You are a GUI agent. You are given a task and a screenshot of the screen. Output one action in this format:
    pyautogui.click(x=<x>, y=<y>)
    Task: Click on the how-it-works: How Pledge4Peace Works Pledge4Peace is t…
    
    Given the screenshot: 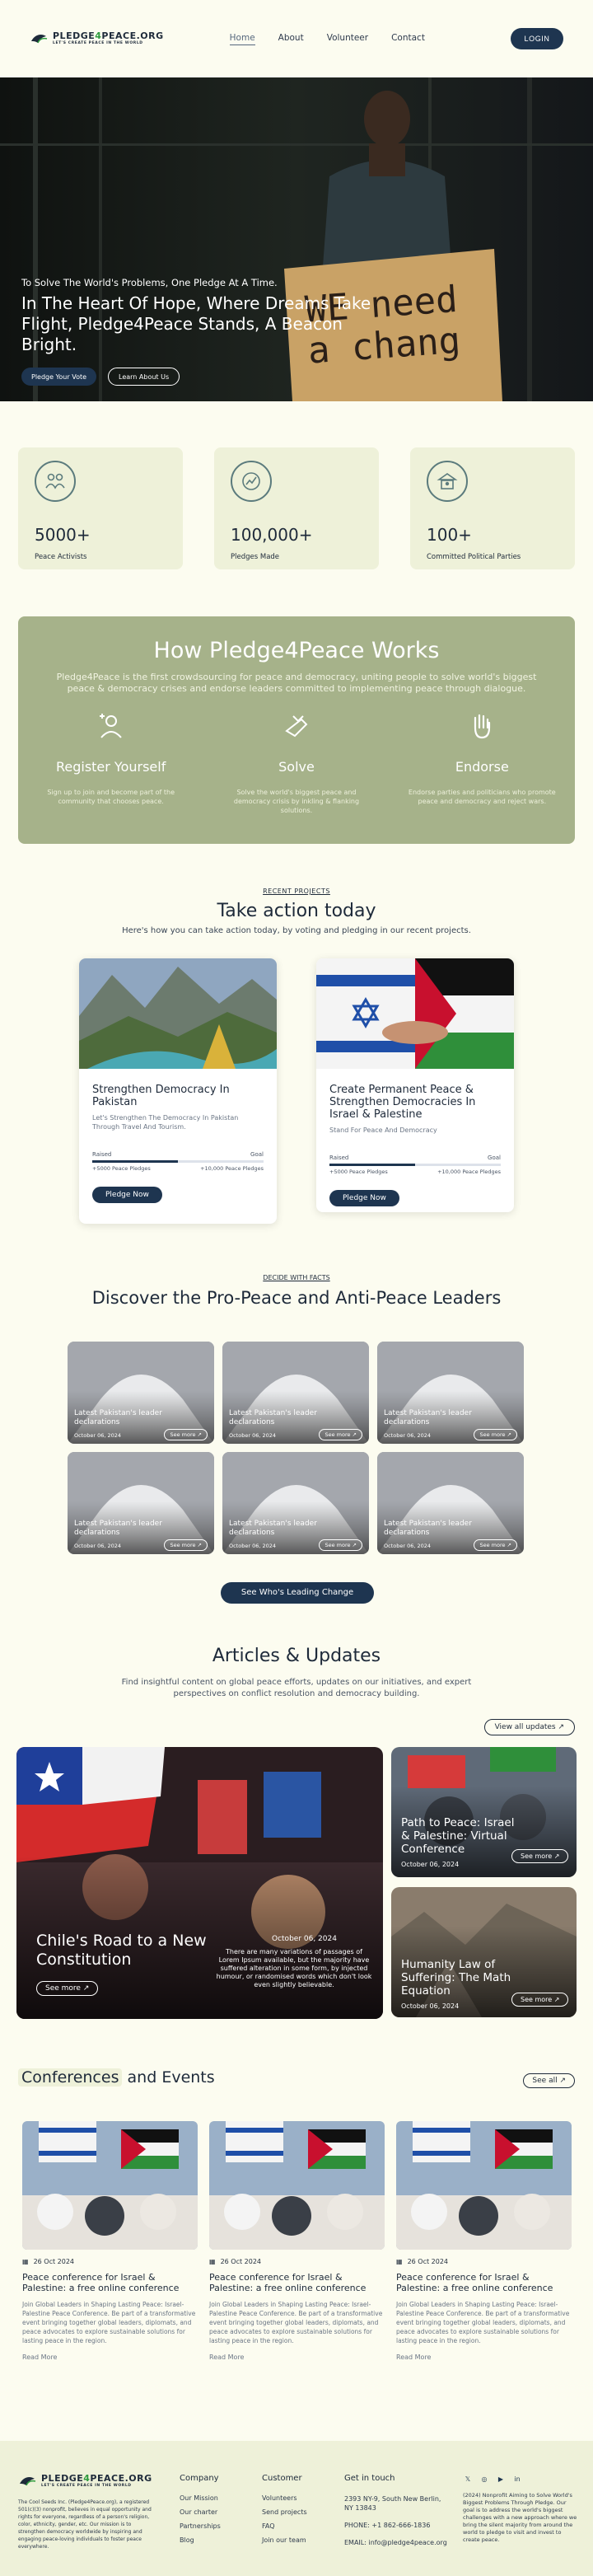 What is the action you would take?
    pyautogui.click(x=296, y=730)
    